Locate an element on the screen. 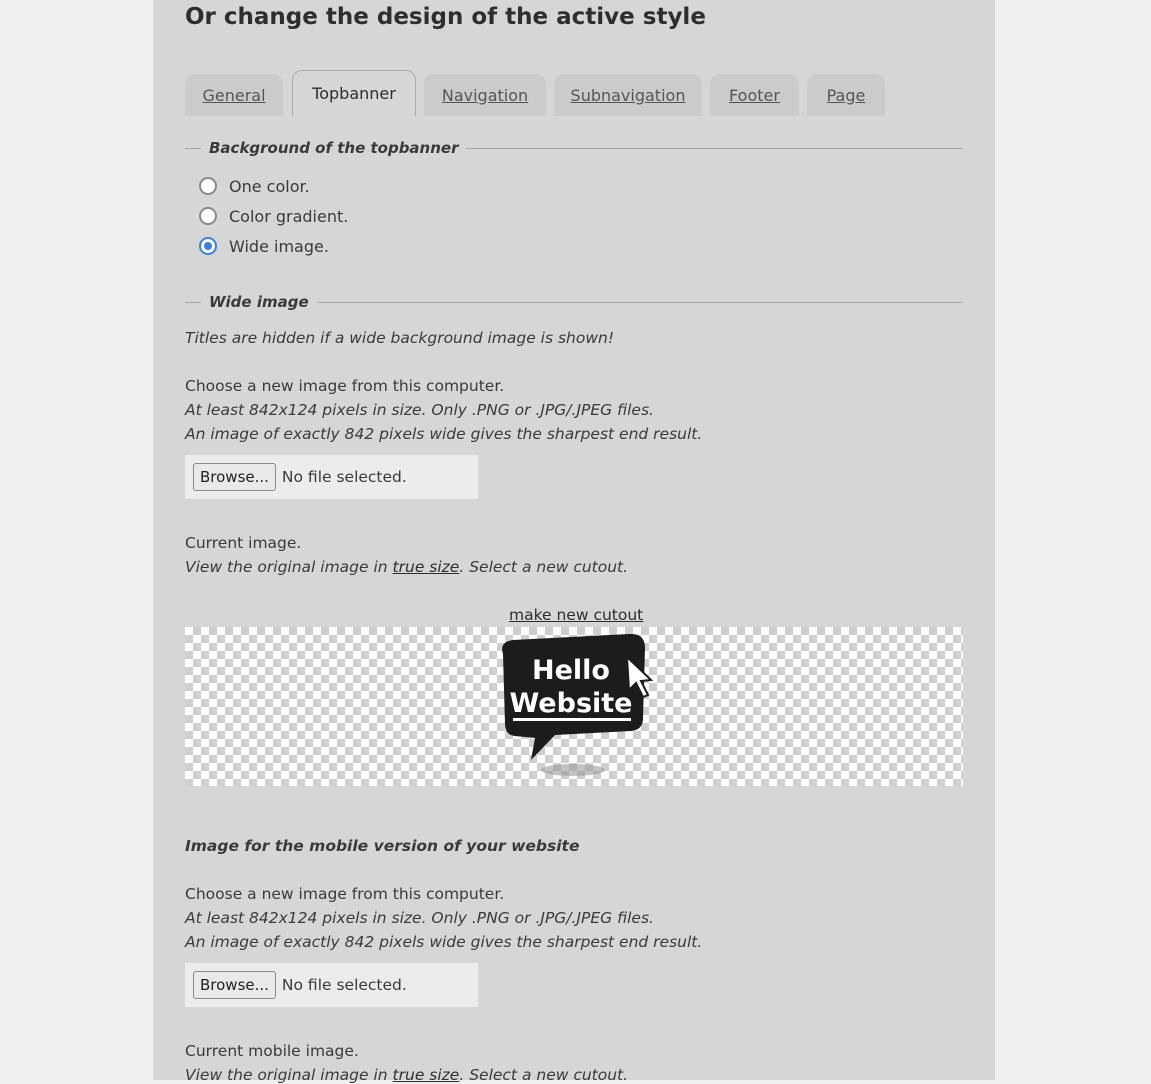 Image resolution: width=1151 pixels, height=1084 pixels. make-new-cutout-link: make new cutout is located at coordinates (576, 615).